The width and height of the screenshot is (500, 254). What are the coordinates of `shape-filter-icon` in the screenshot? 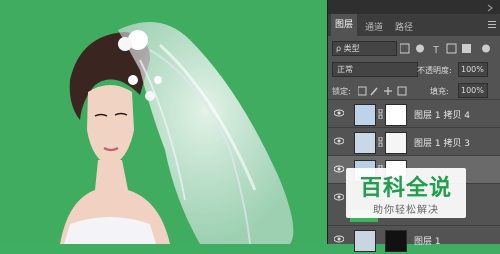 It's located at (451, 48).